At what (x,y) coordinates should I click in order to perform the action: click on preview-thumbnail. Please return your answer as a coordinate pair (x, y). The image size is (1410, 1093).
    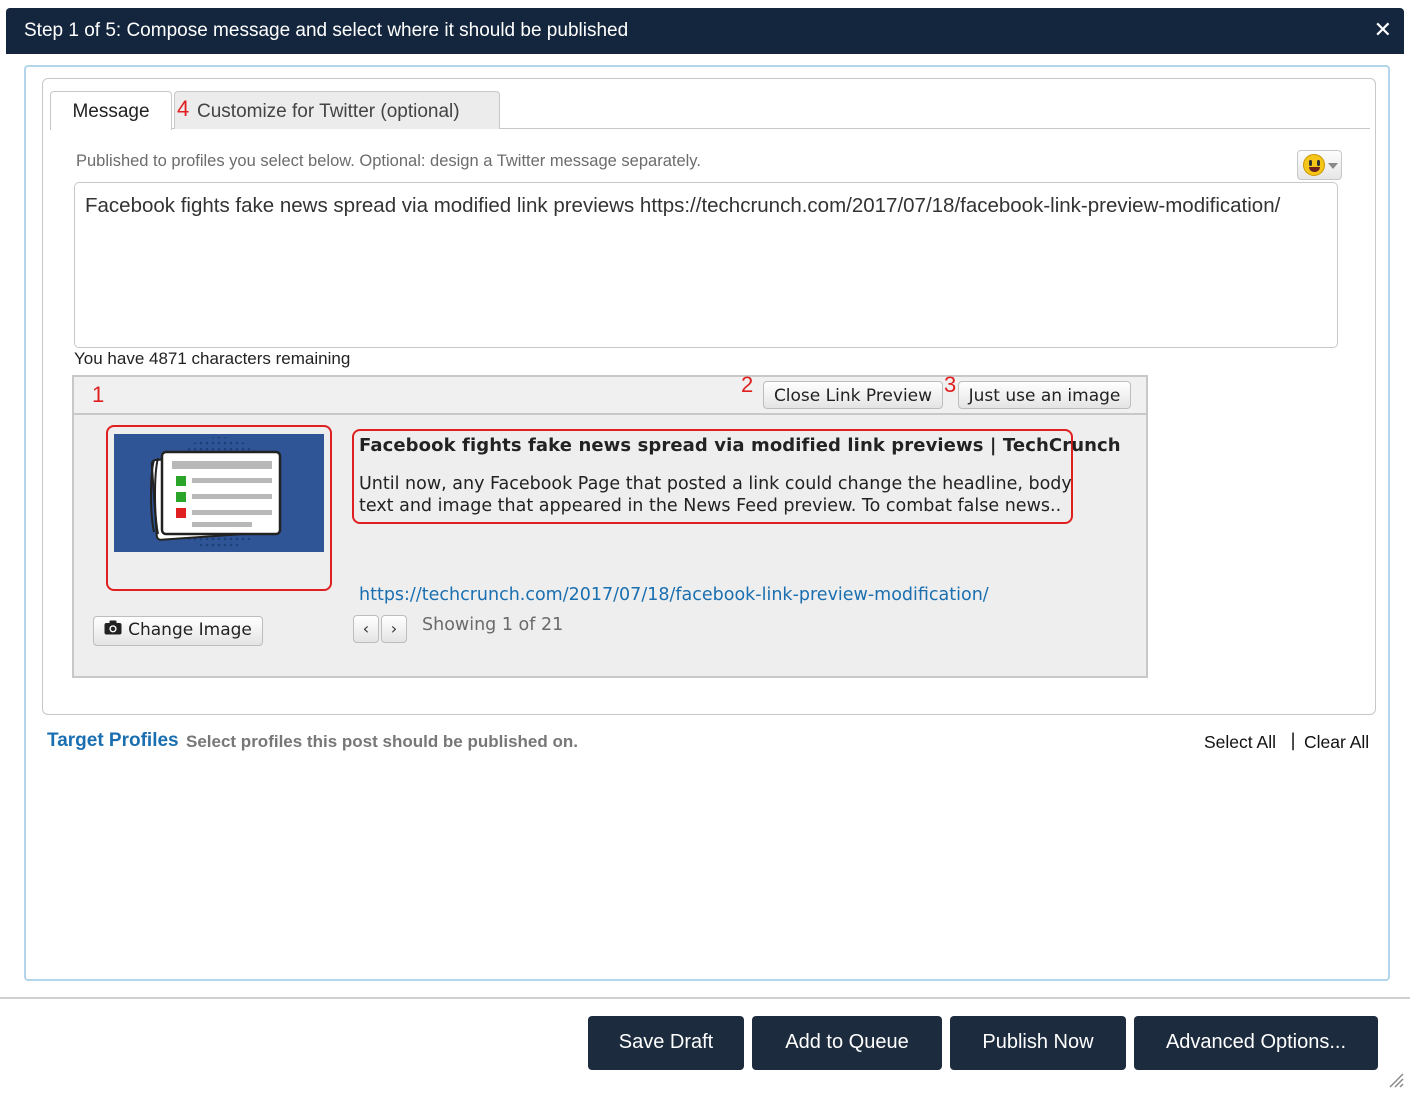
    Looking at the image, I should click on (219, 493).